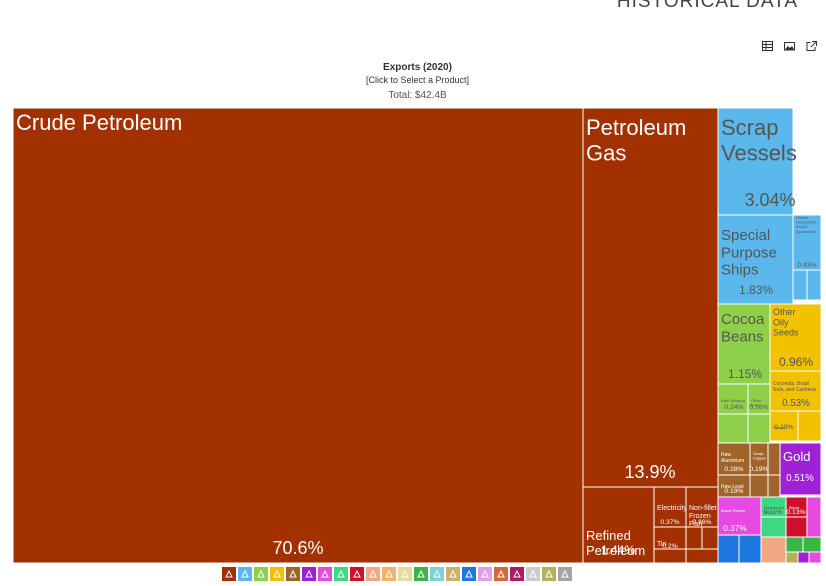 The height and width of the screenshot is (586, 826). I want to click on treemap-cell-value: 0.43%, so click(806, 265).